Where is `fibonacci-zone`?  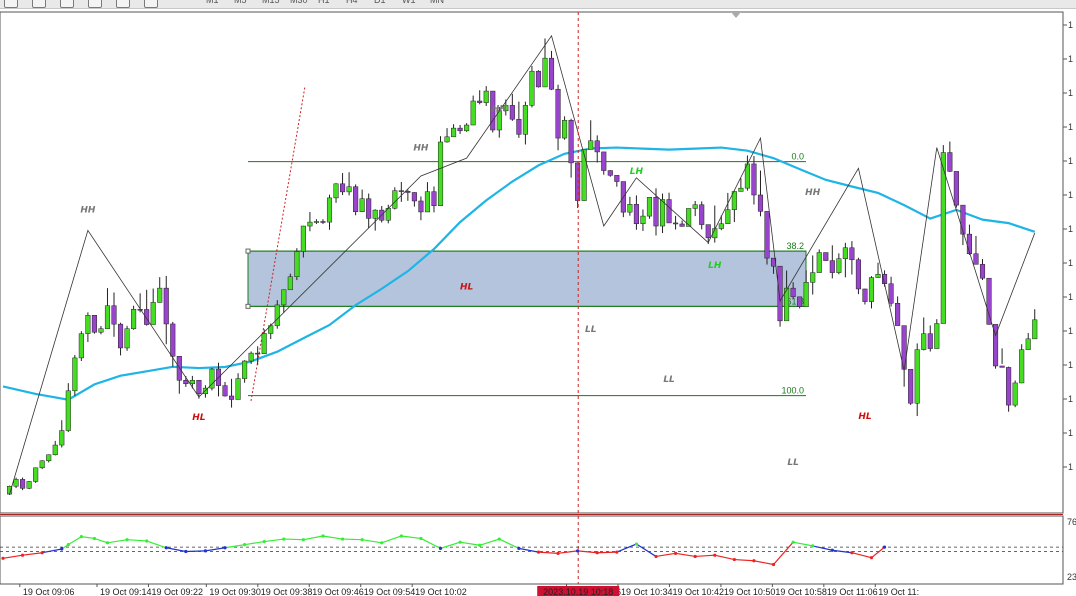
fibonacci-zone is located at coordinates (527, 278).